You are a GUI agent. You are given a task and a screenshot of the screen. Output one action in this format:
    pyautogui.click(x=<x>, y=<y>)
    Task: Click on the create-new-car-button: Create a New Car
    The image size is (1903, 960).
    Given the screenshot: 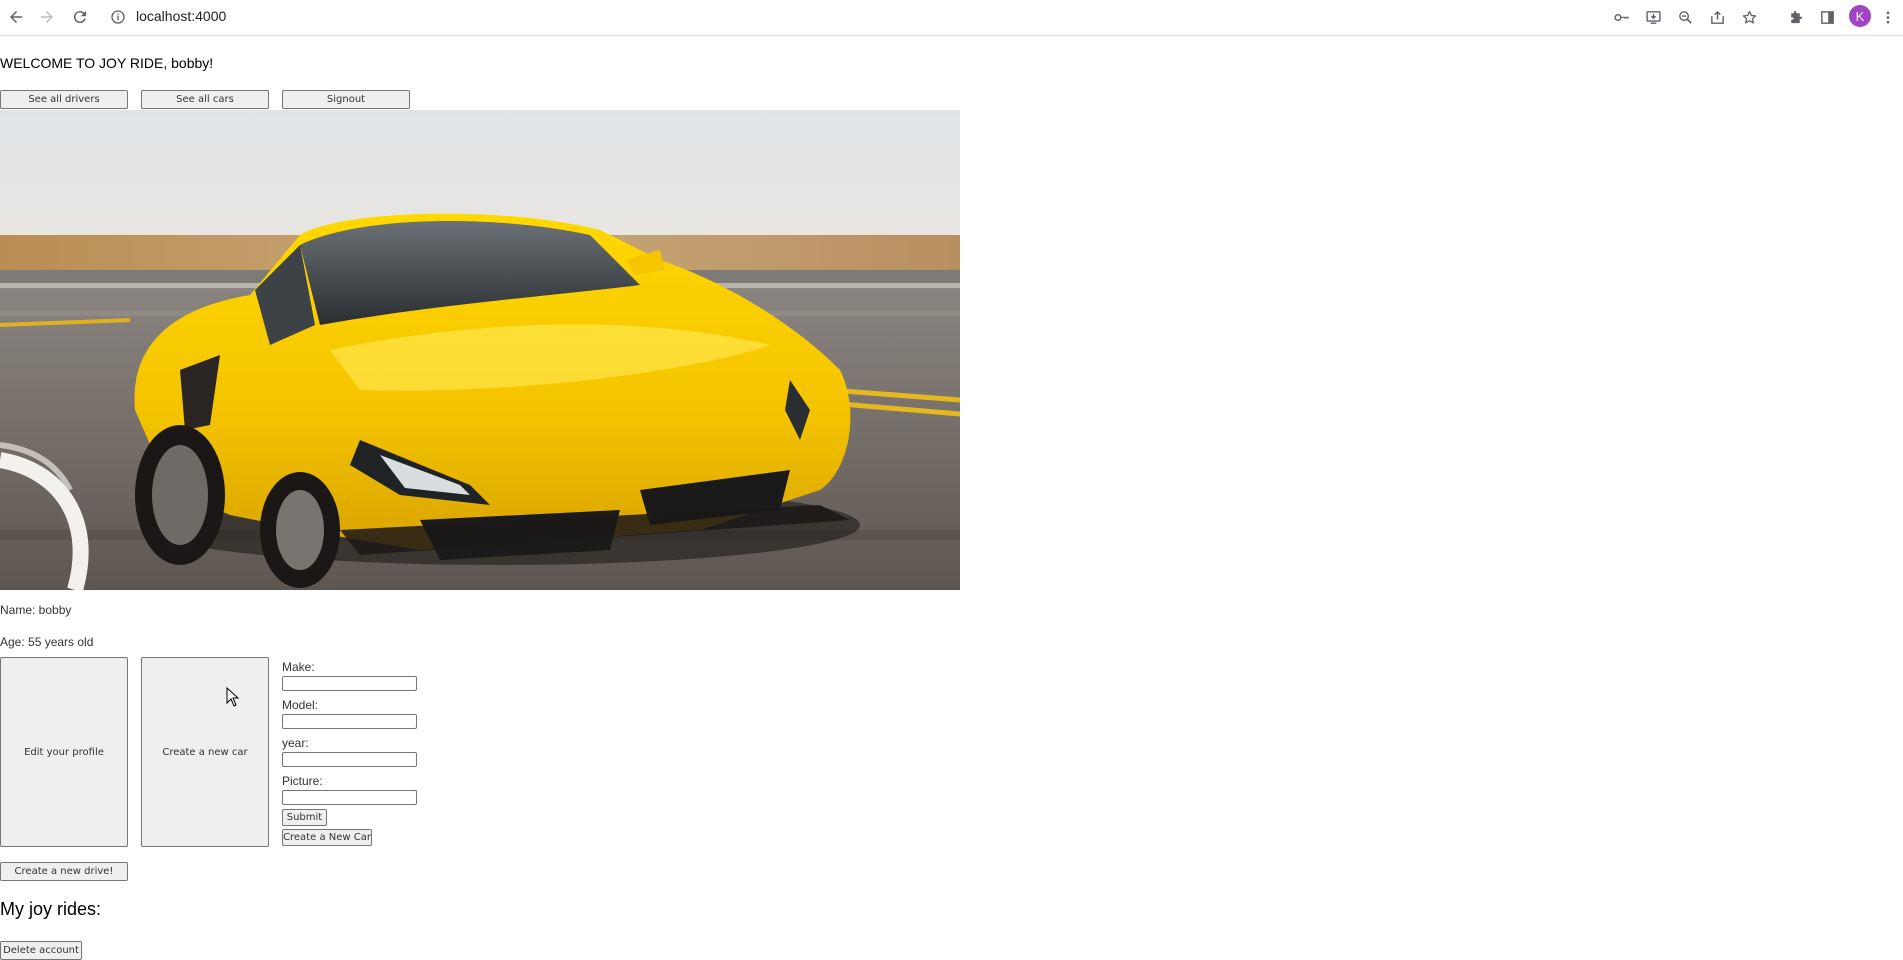 What is the action you would take?
    pyautogui.click(x=327, y=837)
    